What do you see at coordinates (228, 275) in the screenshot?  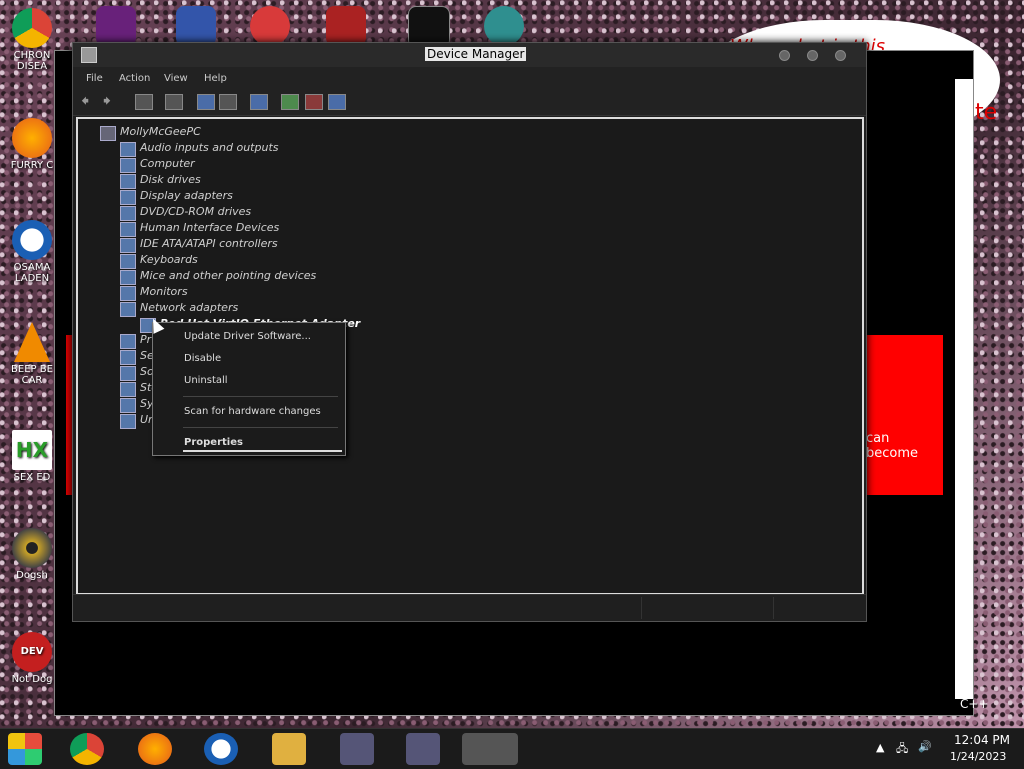 I see `tree-item-label: Mice and other pointing devices` at bounding box center [228, 275].